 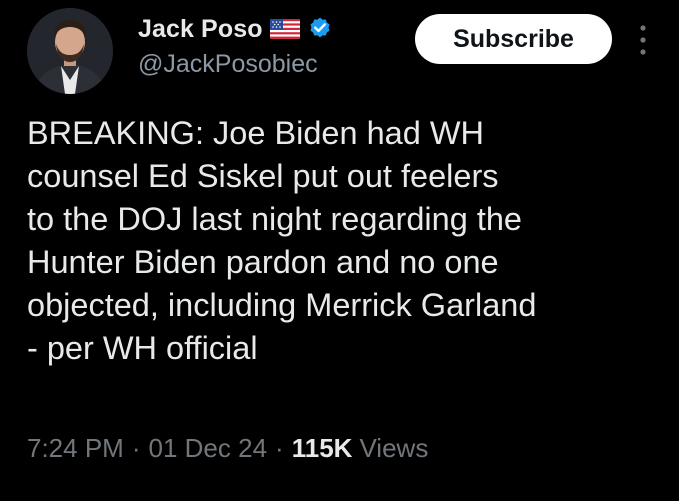 I want to click on tweet-text-line: objected, including Merrick Garland, so click(x=282, y=305).